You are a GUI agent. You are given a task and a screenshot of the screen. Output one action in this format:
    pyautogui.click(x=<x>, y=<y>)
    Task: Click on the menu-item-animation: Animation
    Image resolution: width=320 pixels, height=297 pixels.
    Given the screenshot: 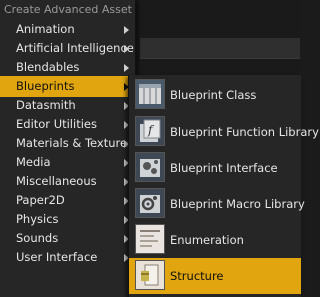 What is the action you would take?
    pyautogui.click(x=67, y=29)
    